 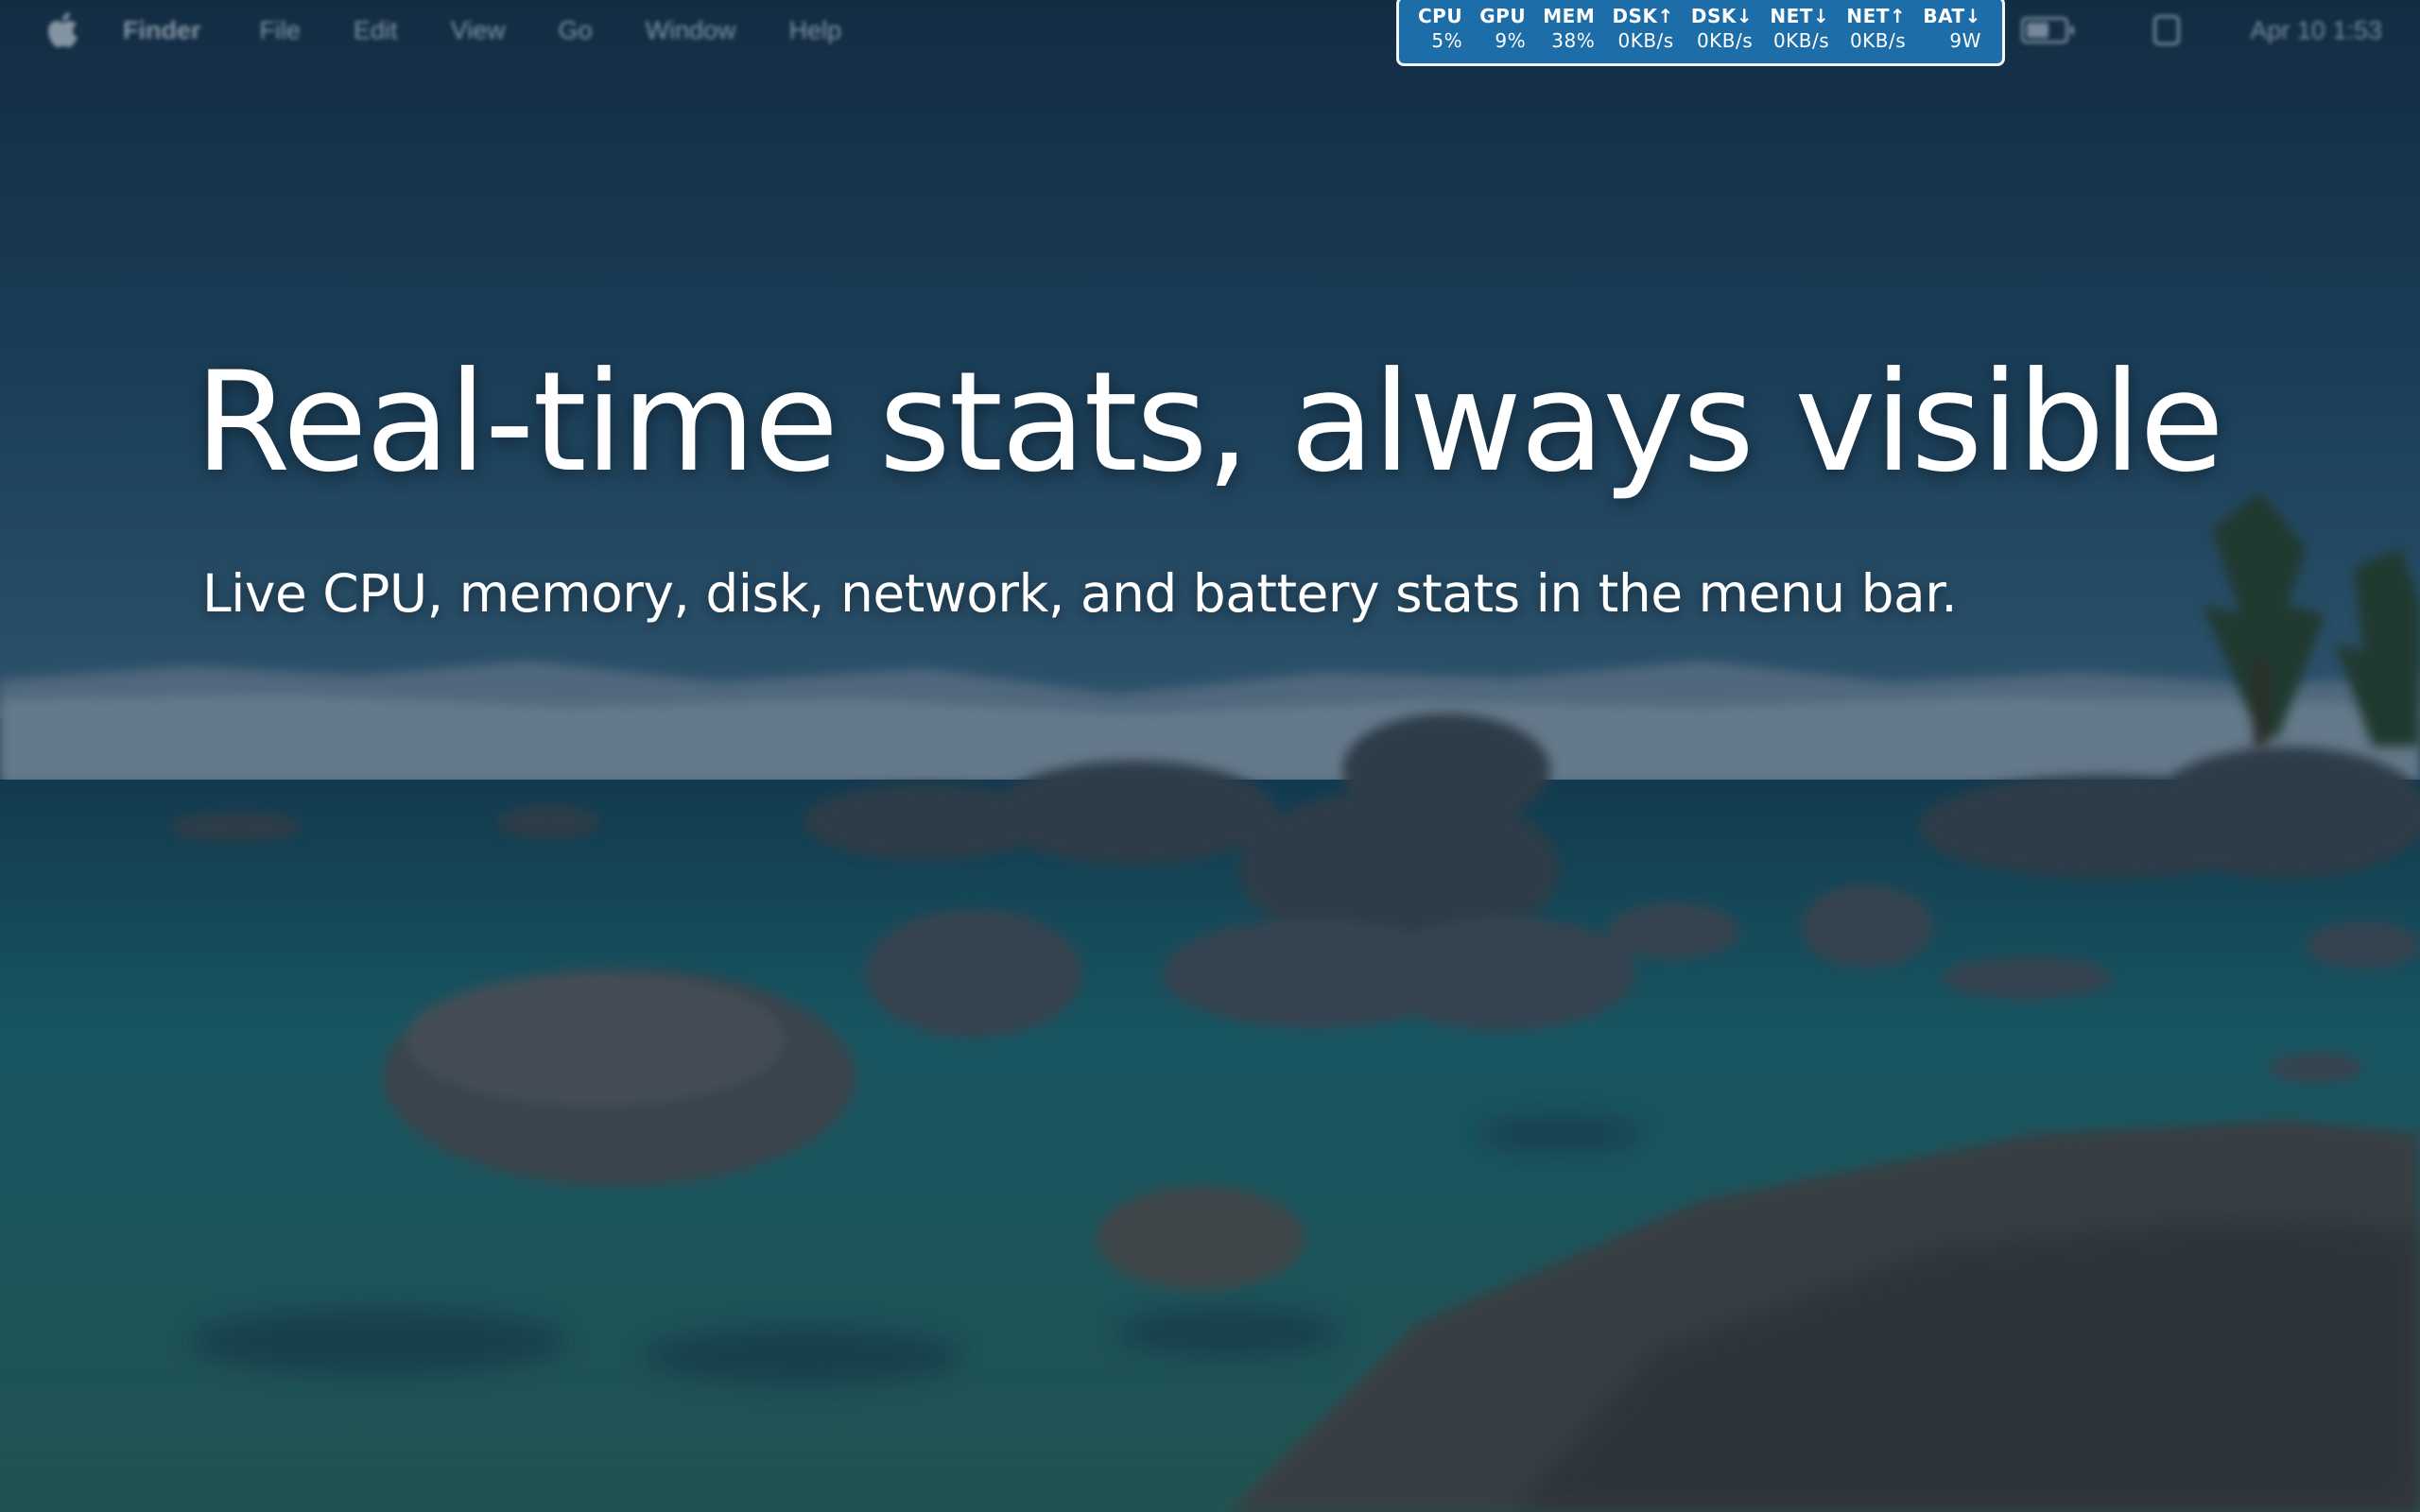 I want to click on battery-level-fill, so click(x=2038, y=30).